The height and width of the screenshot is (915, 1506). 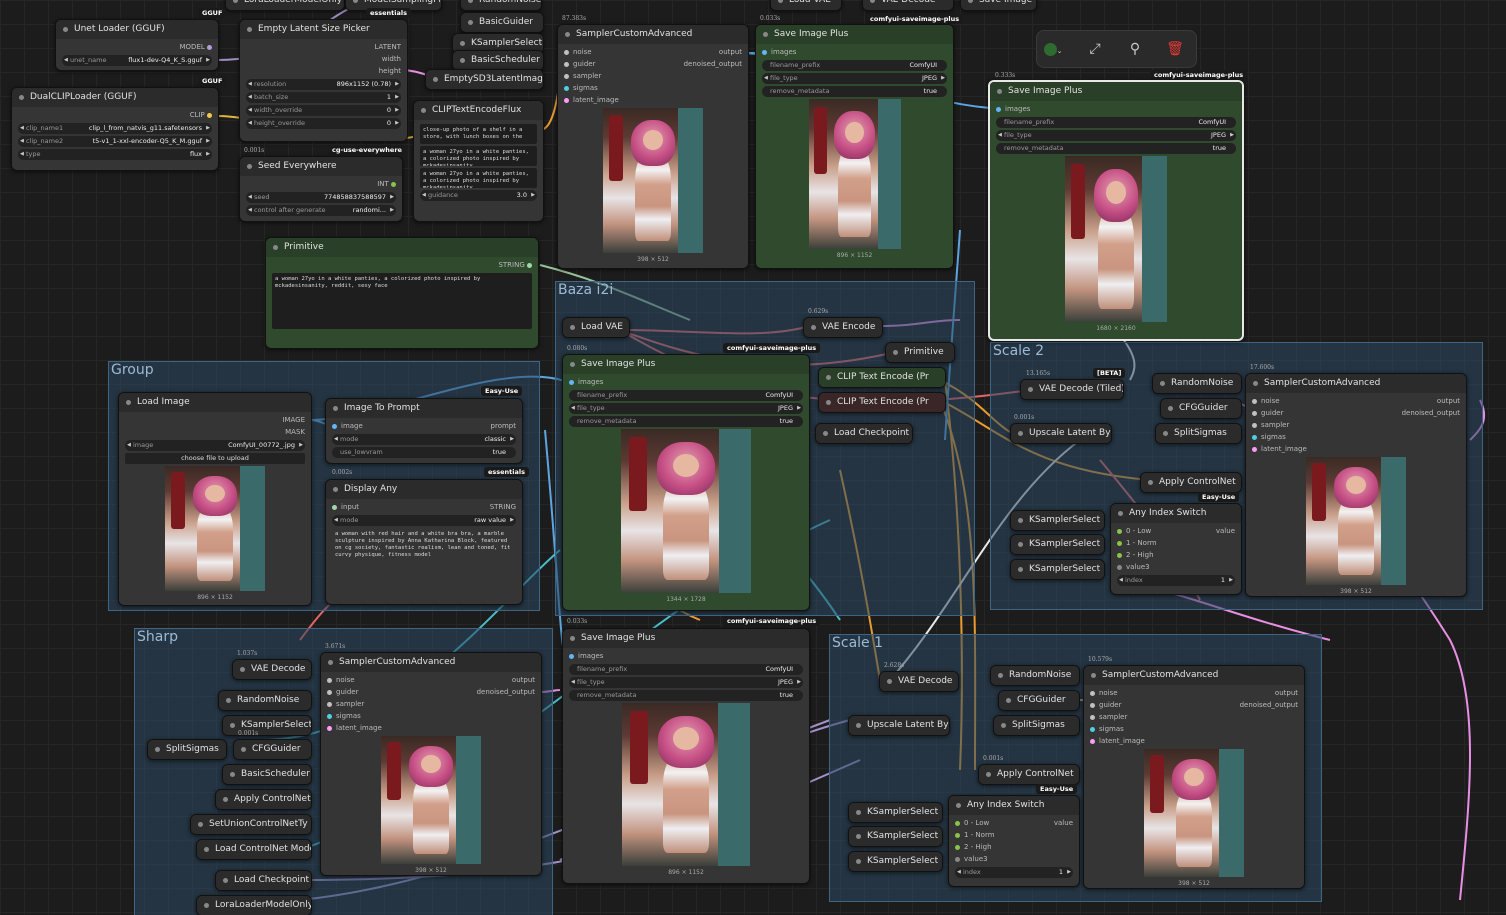 I want to click on node-random-noise-top: RandomNoise, so click(x=501, y=5).